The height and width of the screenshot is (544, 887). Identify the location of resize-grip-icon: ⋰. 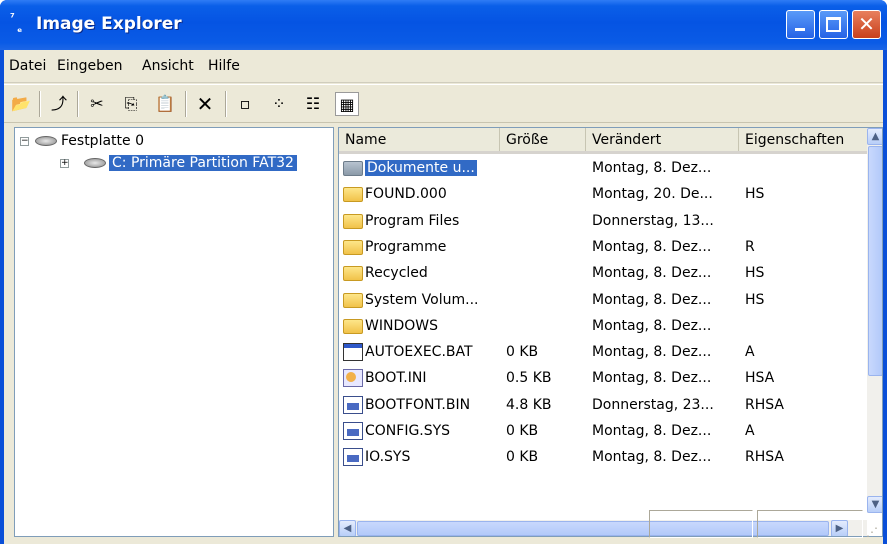
(873, 532).